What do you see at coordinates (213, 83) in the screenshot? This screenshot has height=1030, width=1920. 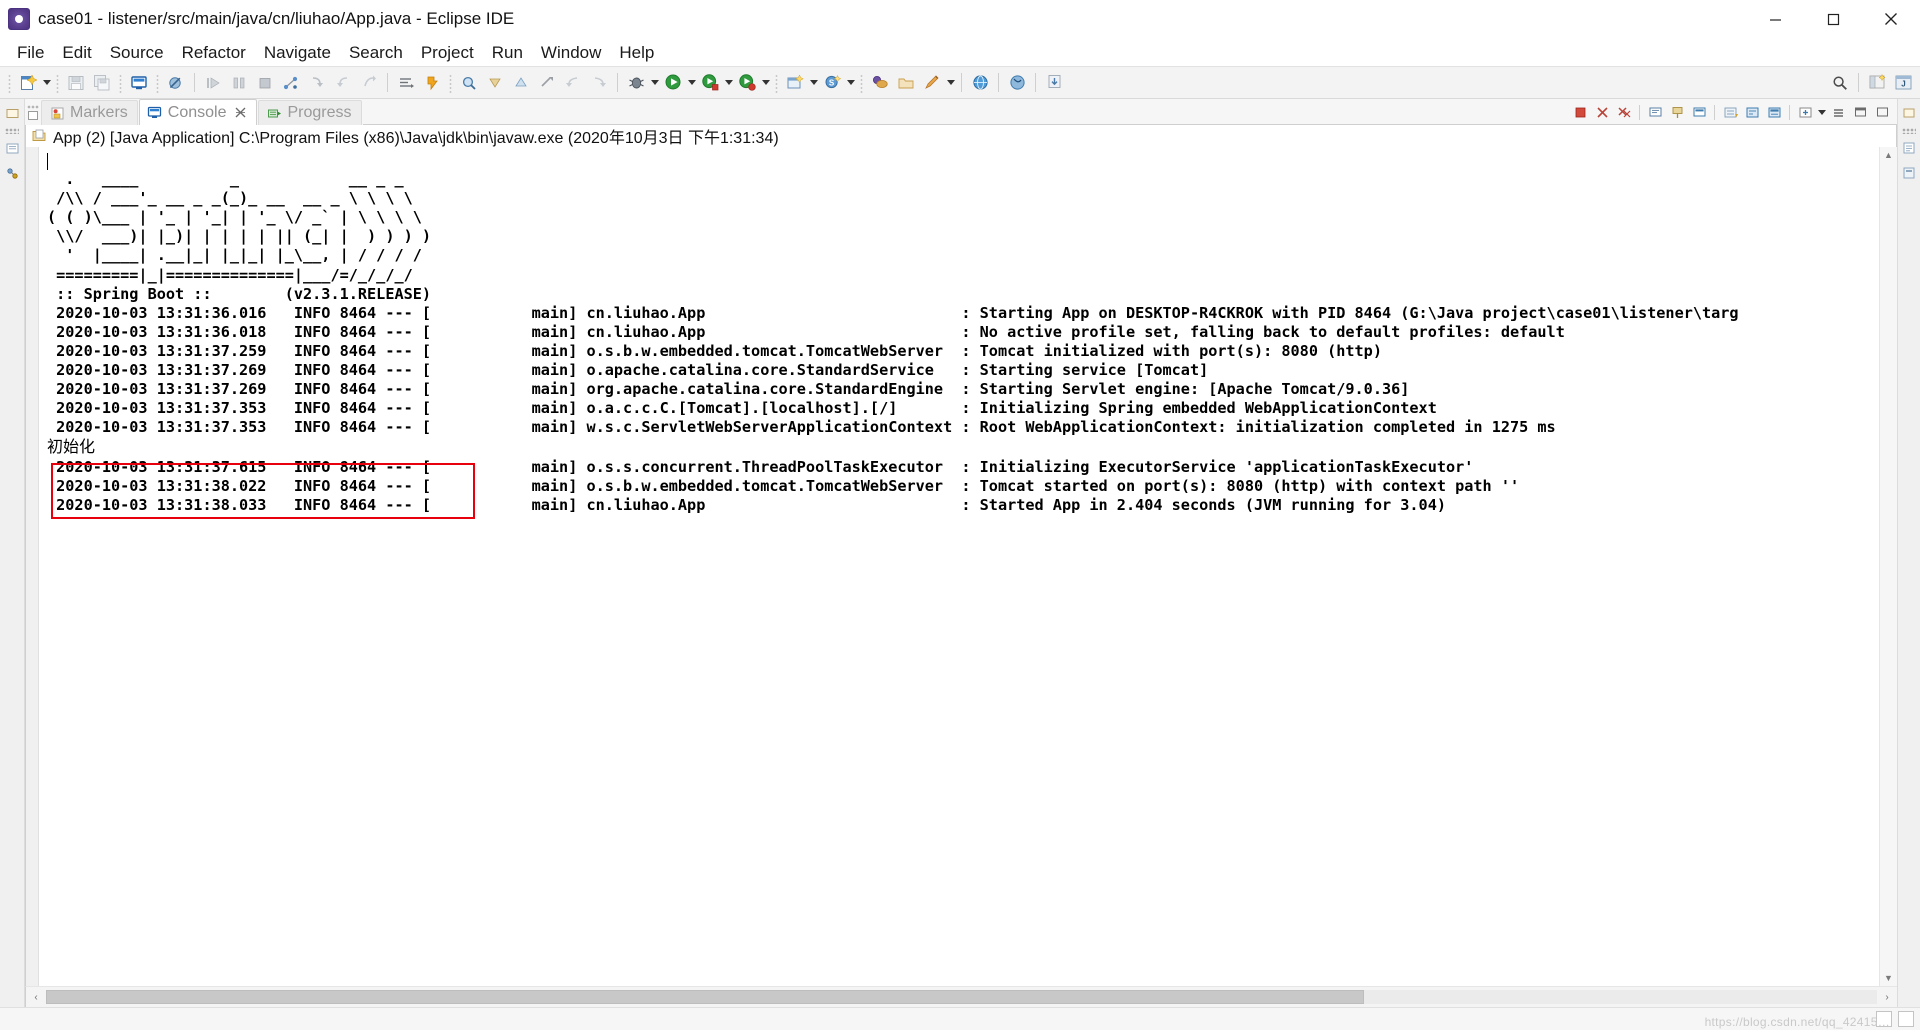 I see `resume-icon` at bounding box center [213, 83].